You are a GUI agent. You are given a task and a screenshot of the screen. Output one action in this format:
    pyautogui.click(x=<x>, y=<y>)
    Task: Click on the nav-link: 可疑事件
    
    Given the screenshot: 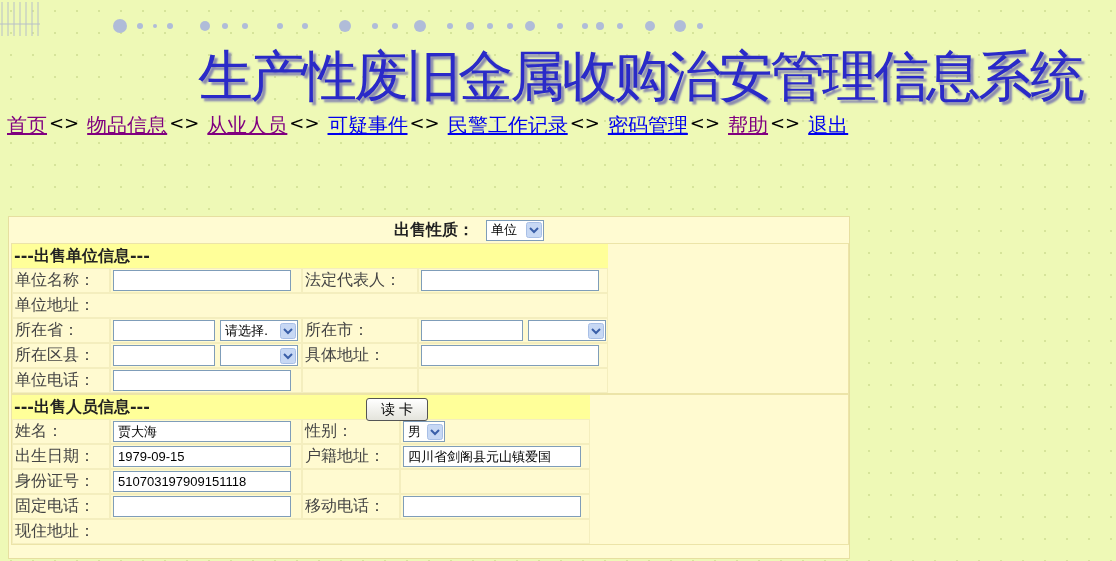 What is the action you would take?
    pyautogui.click(x=367, y=125)
    